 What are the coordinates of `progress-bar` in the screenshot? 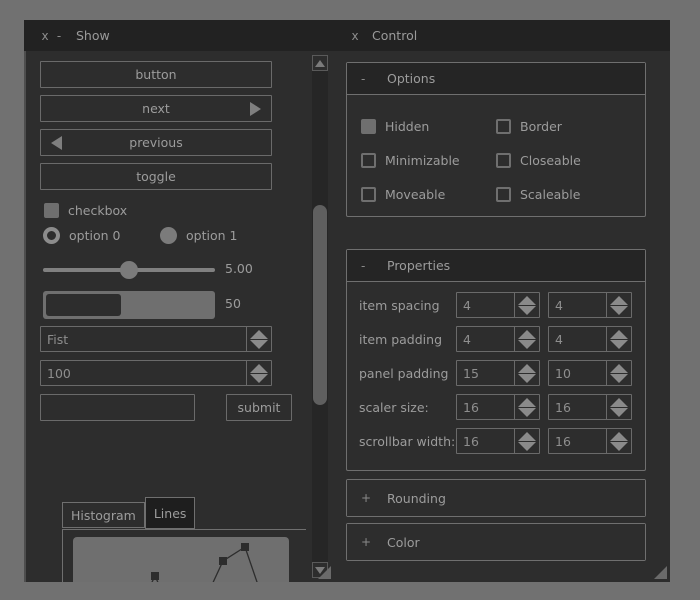 It's located at (129, 305).